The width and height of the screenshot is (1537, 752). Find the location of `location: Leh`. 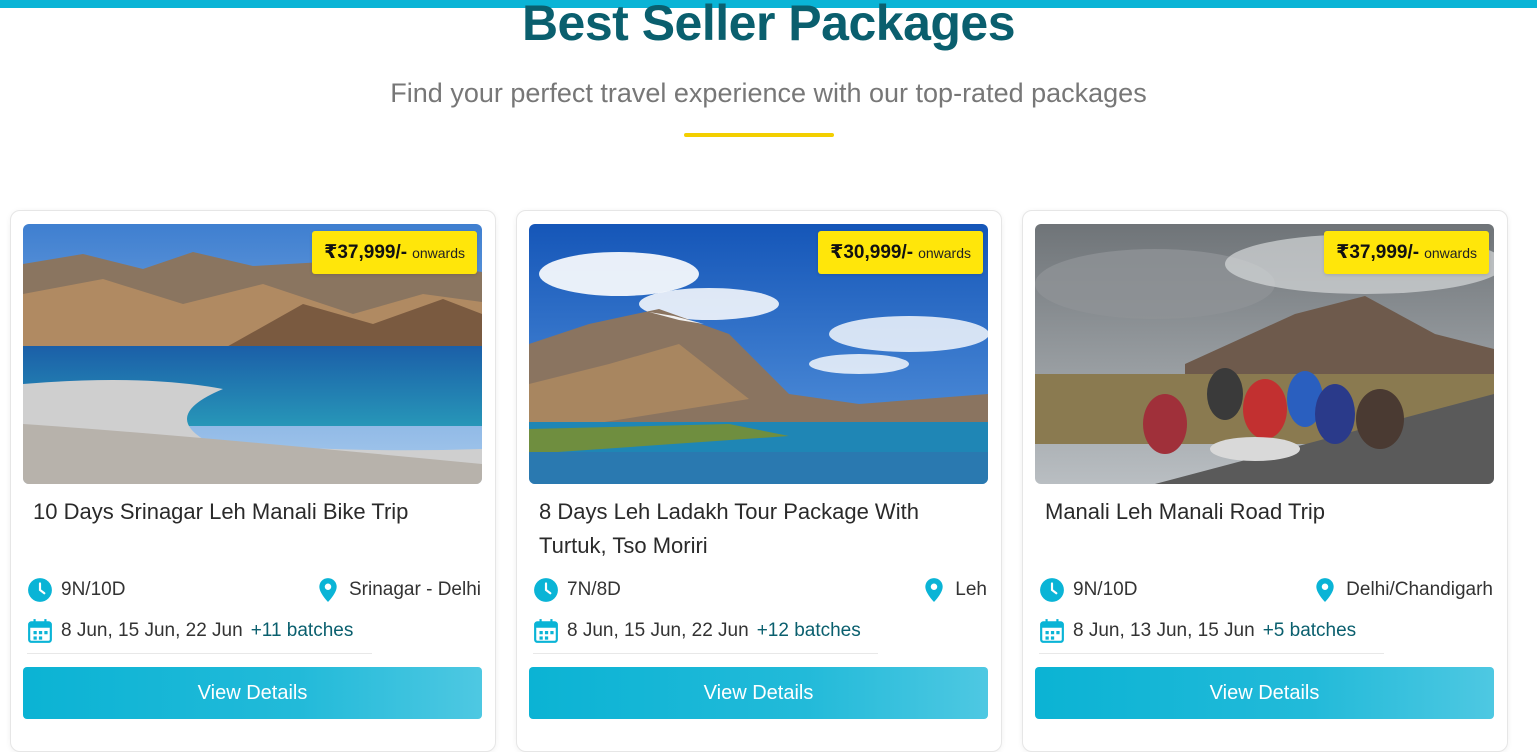

location: Leh is located at coordinates (954, 590).